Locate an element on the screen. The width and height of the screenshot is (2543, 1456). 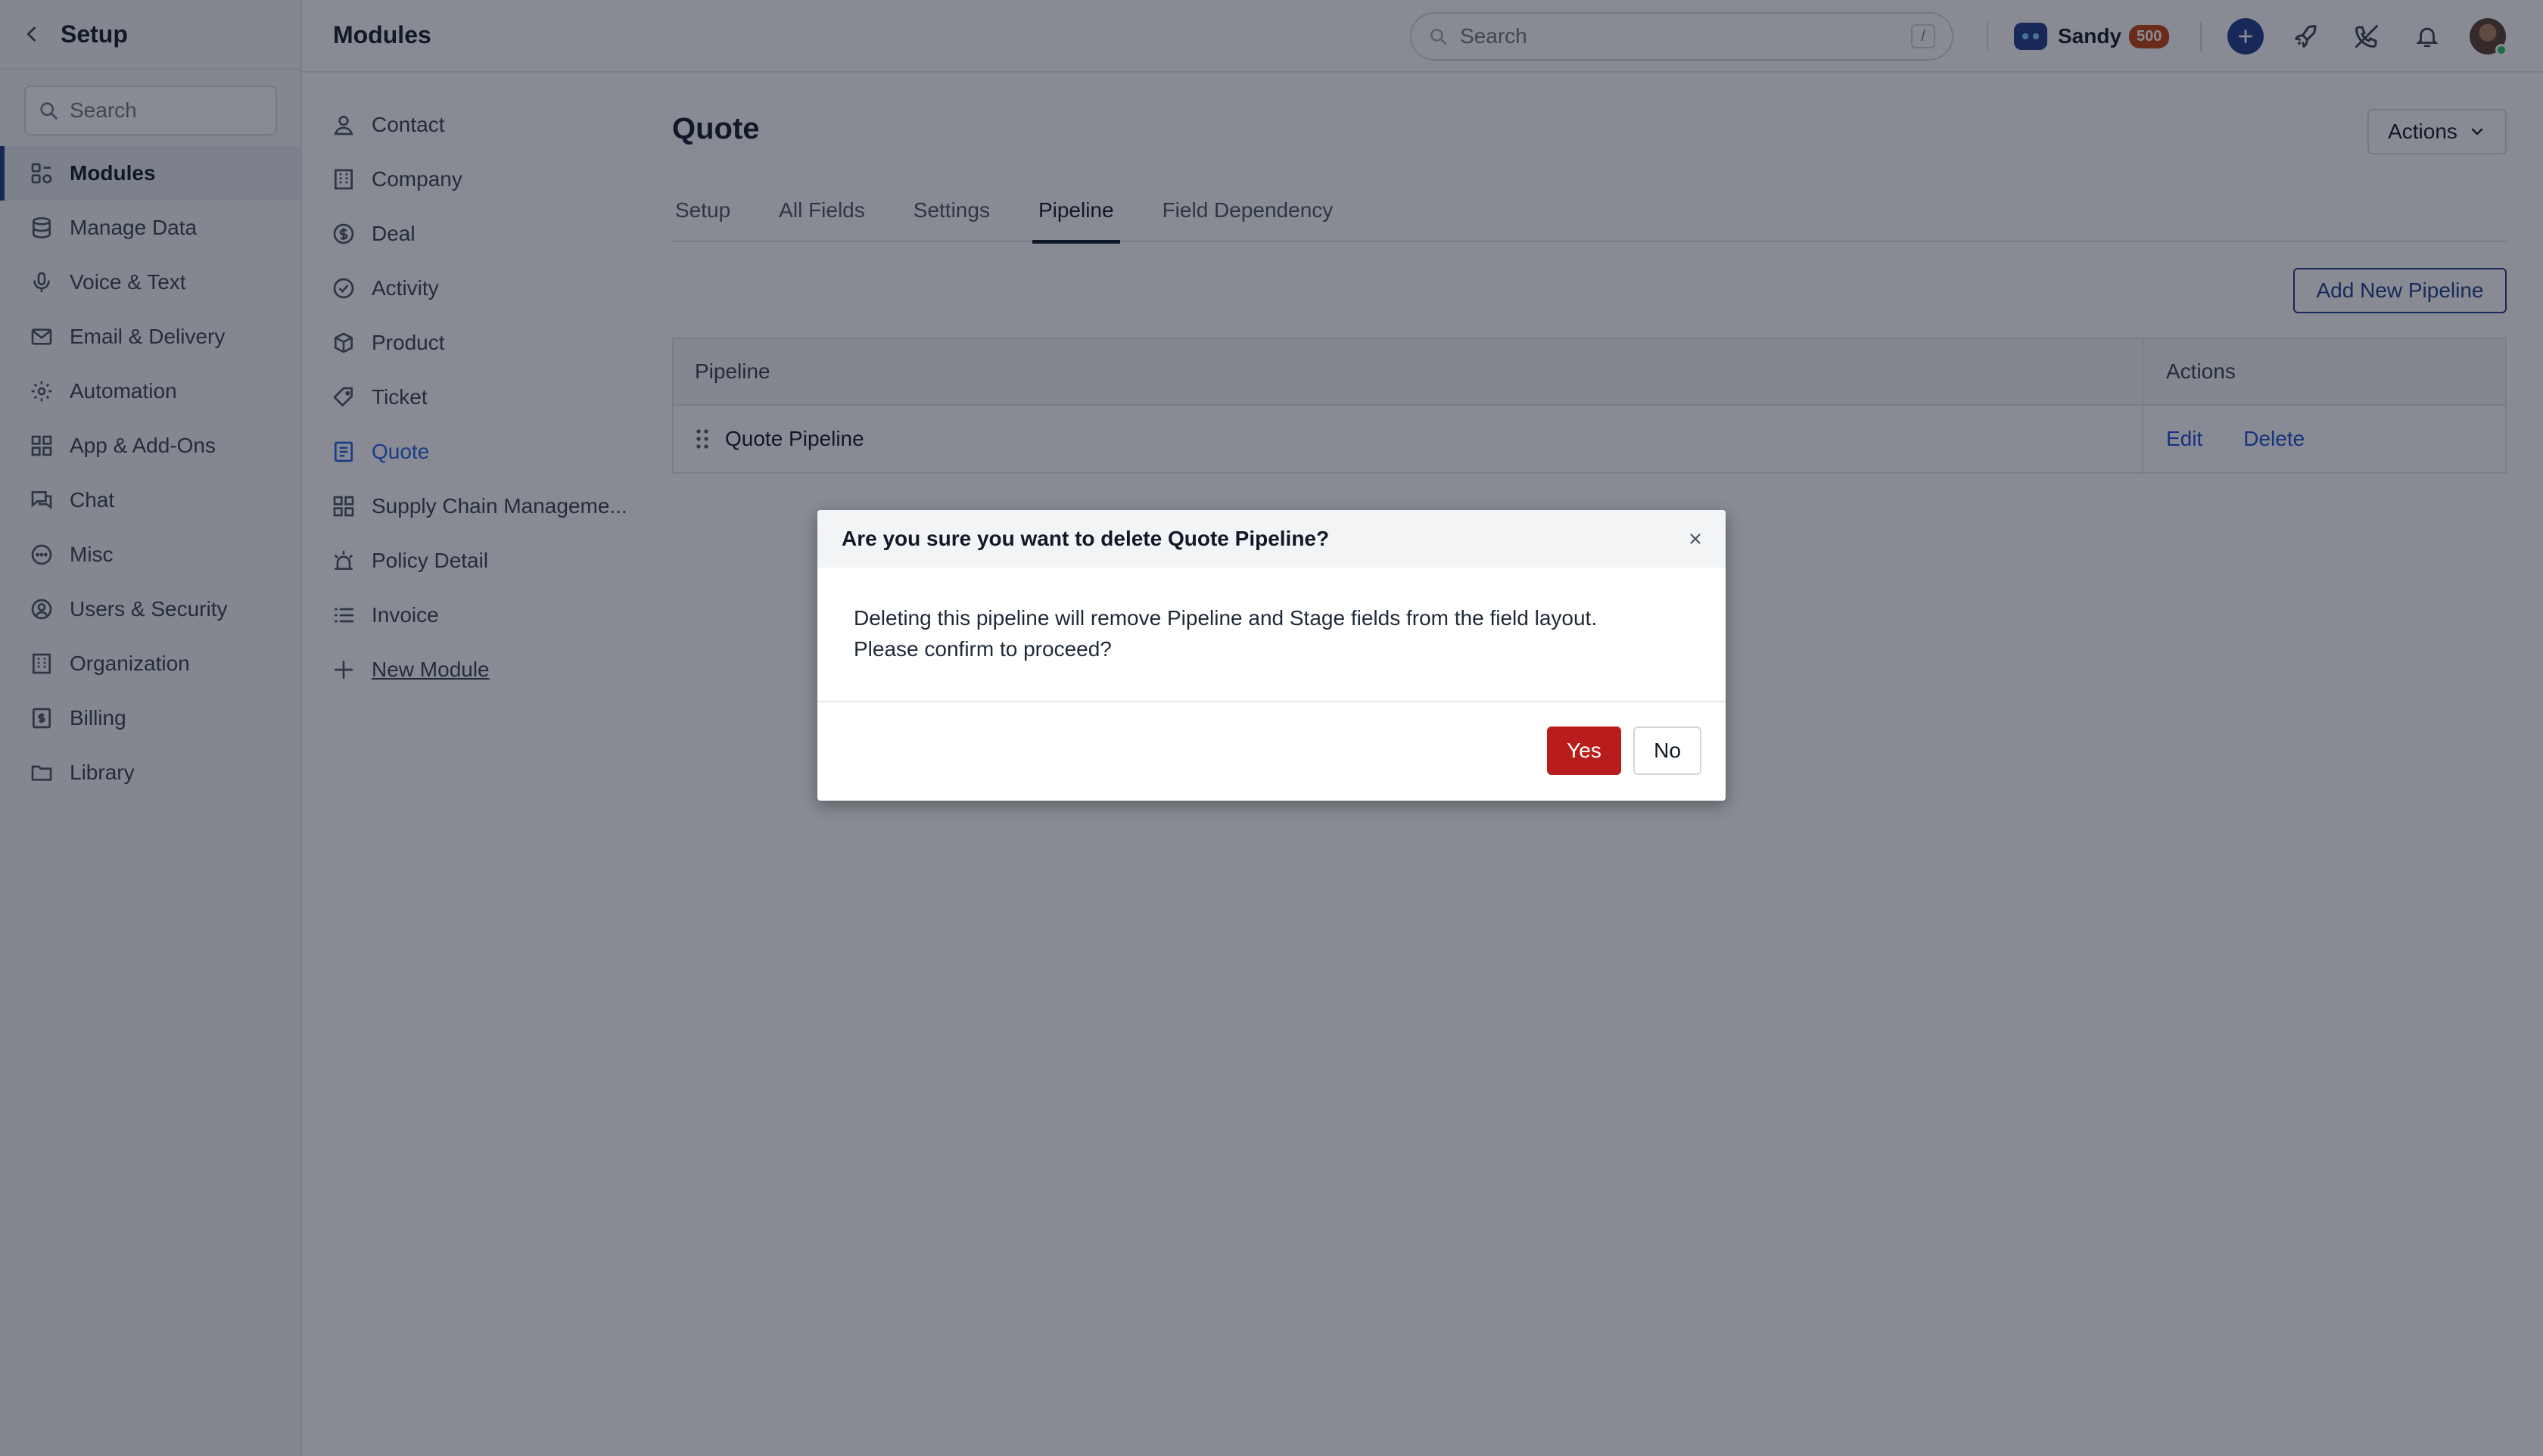
confirm-no-button: No is located at coordinates (1667, 751).